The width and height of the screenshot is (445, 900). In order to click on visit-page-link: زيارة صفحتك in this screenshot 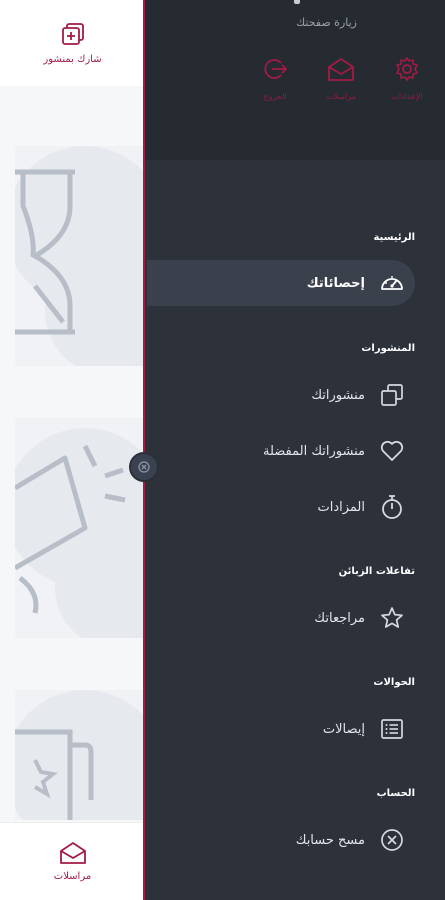, I will do `click(326, 22)`.